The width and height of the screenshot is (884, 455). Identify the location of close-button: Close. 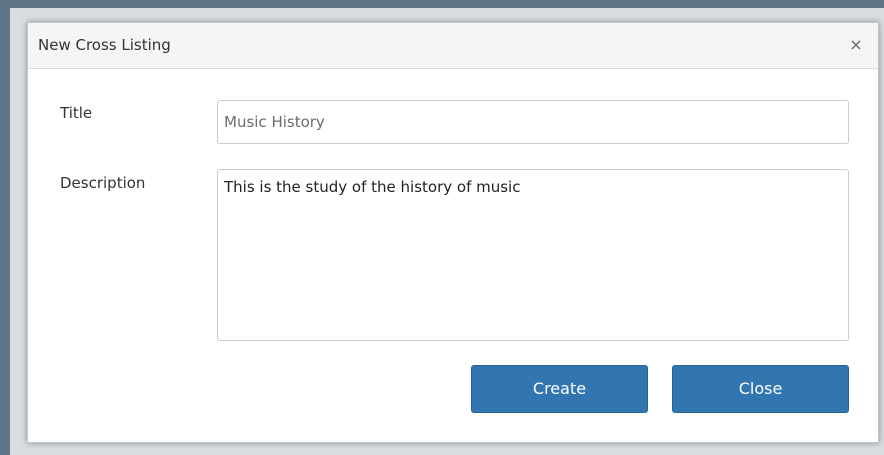
(760, 389).